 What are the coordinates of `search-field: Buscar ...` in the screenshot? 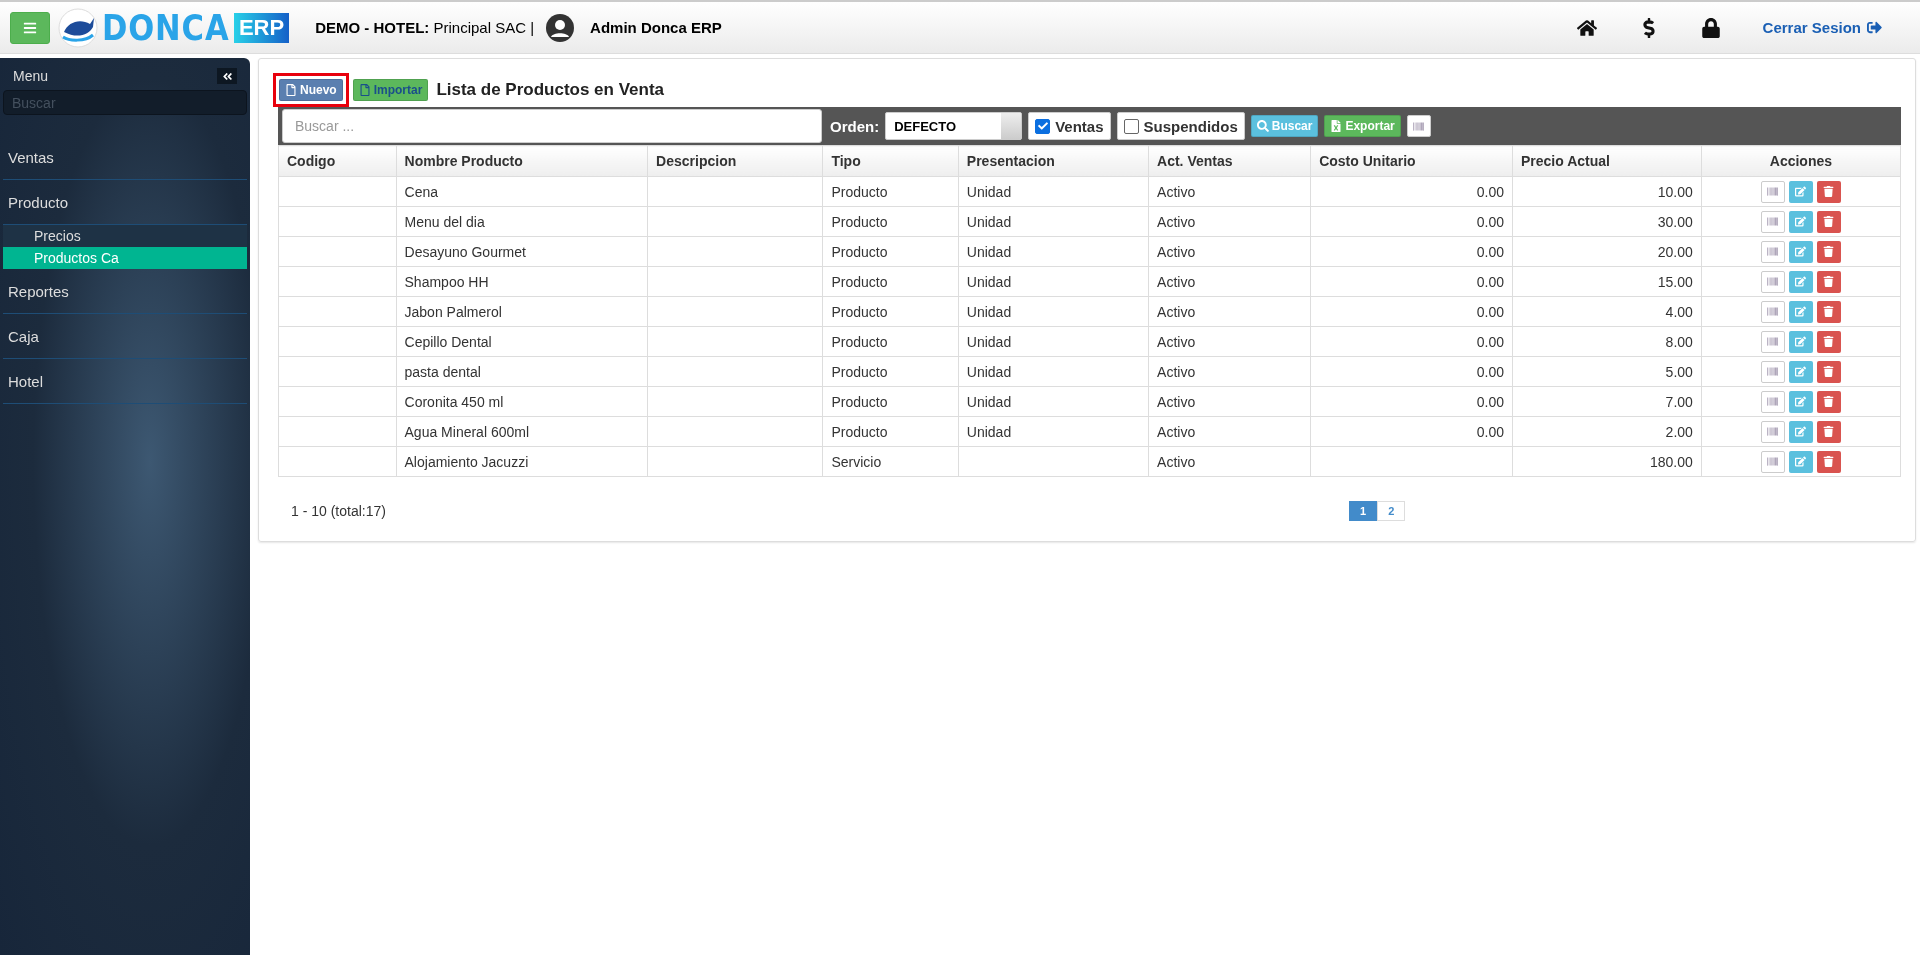 It's located at (552, 126).